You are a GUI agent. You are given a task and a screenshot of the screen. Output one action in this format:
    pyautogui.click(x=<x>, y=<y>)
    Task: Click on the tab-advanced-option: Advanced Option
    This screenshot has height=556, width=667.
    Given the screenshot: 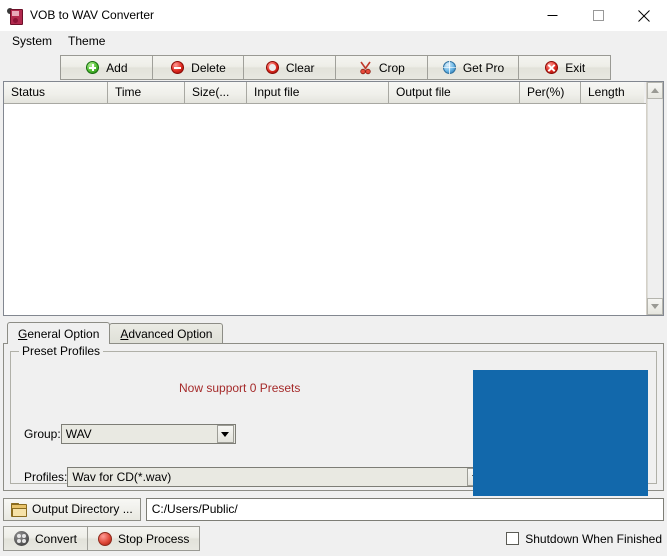 What is the action you would take?
    pyautogui.click(x=166, y=333)
    